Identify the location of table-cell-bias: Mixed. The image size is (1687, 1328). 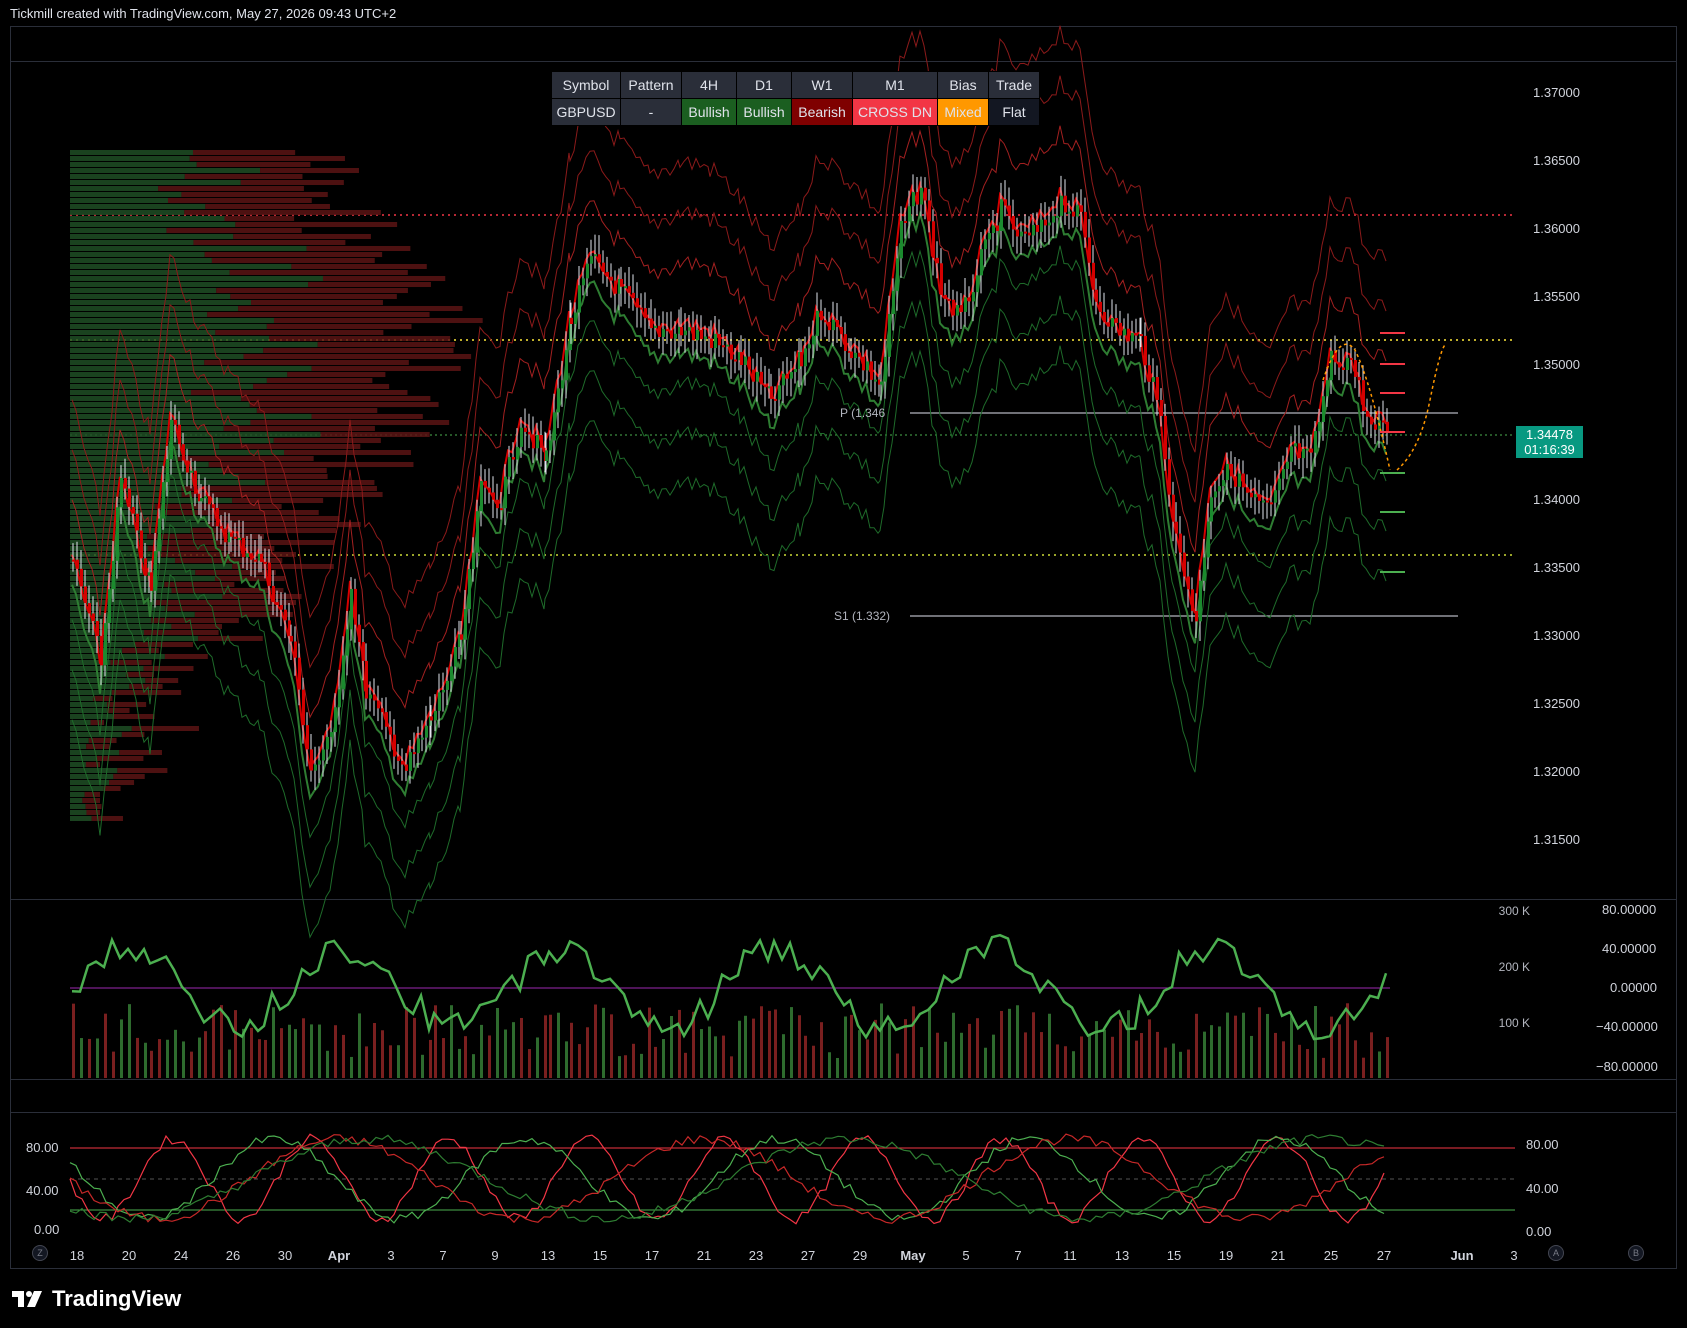
(963, 112).